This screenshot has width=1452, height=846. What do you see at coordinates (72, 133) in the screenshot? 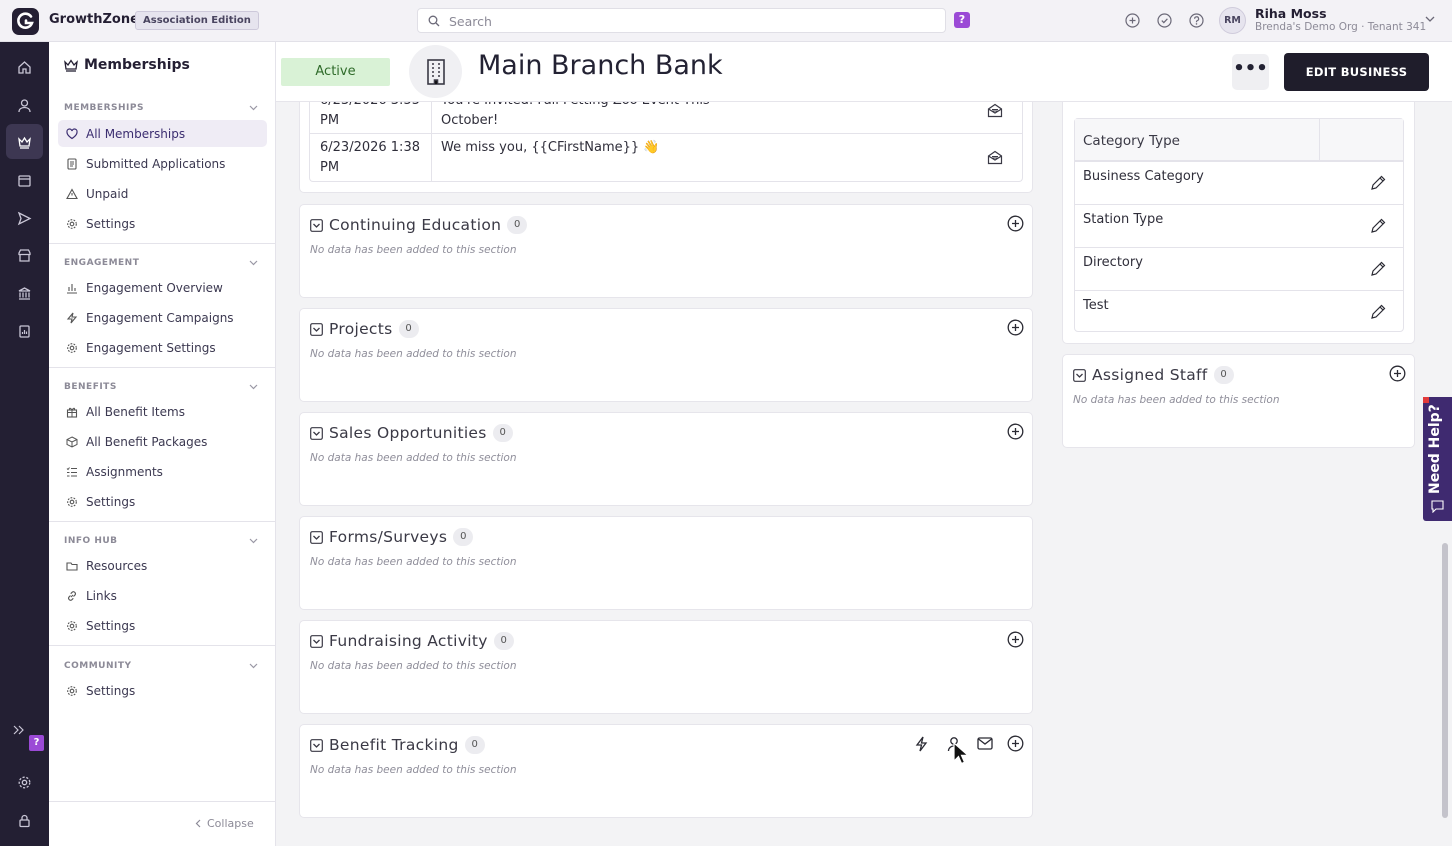
I see `heart-icon` at bounding box center [72, 133].